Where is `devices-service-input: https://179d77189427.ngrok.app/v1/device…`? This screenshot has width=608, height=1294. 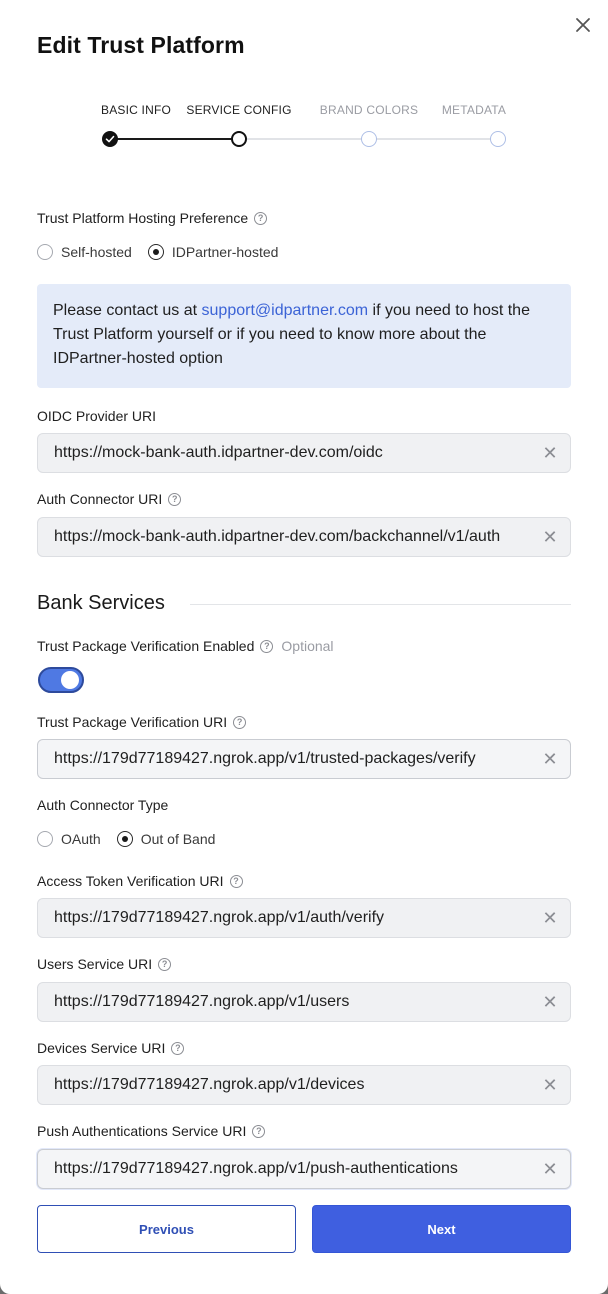
devices-service-input: https://179d77189427.ngrok.app/v1/device… is located at coordinates (304, 1085).